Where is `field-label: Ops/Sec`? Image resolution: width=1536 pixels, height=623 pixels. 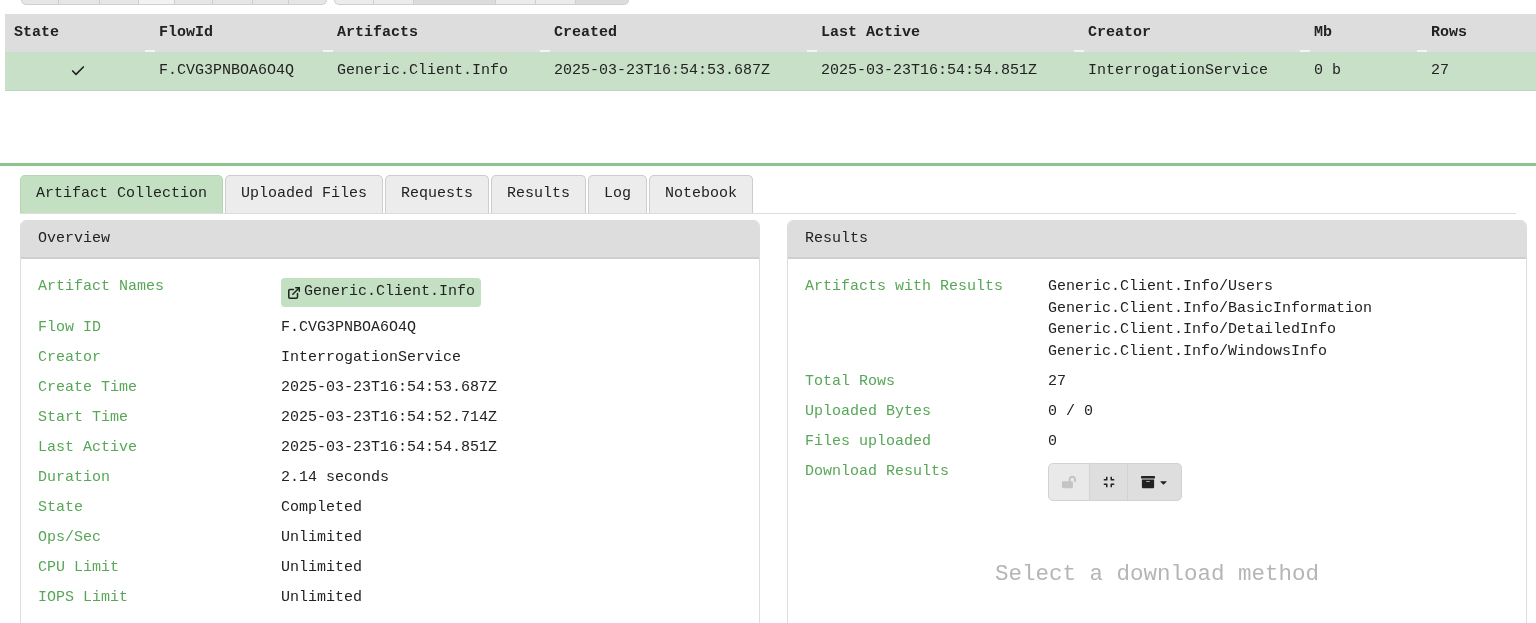 field-label: Ops/Sec is located at coordinates (70, 538).